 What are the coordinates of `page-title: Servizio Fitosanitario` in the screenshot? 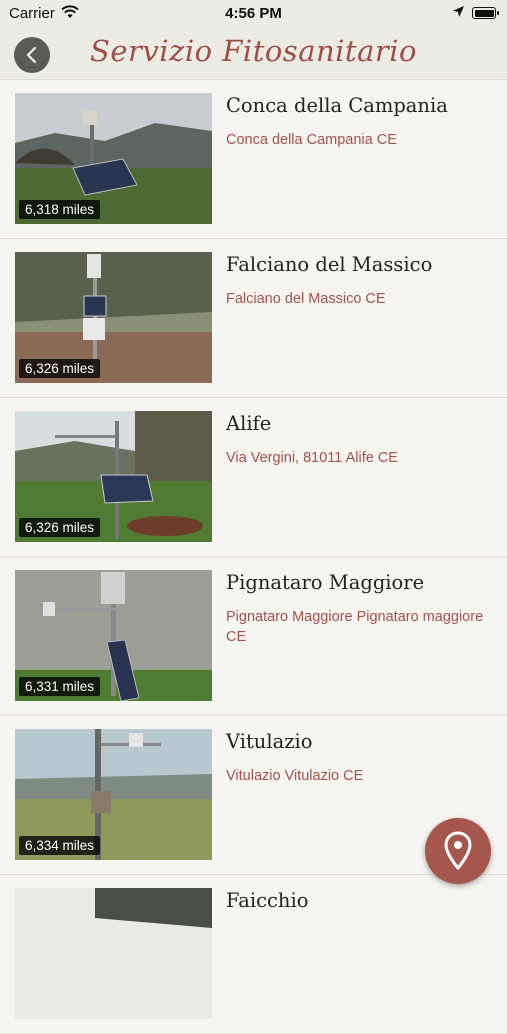 It's located at (253, 51).